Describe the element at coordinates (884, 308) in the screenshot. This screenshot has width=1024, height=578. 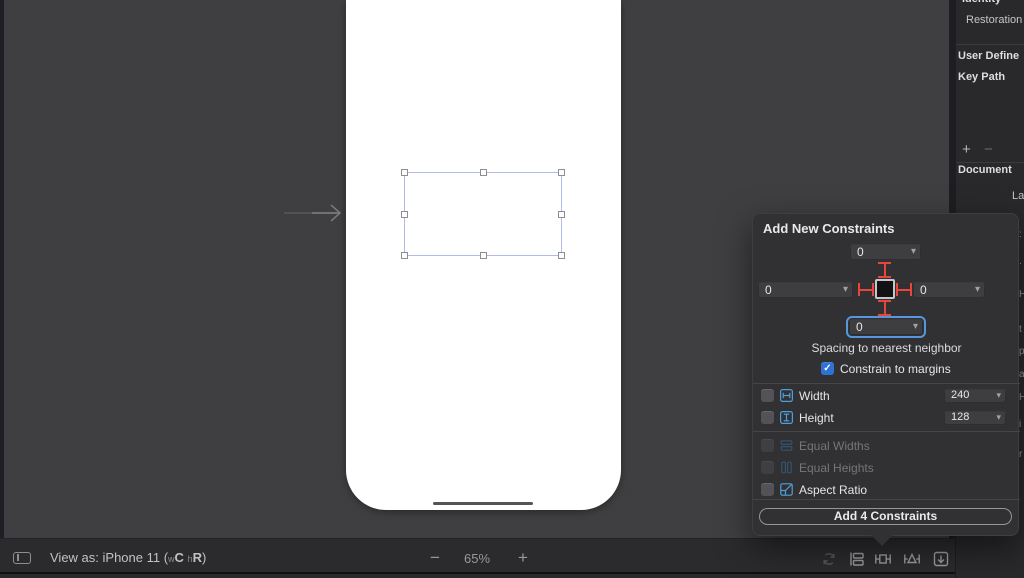
I see `bottom-constraint-anchor` at that location.